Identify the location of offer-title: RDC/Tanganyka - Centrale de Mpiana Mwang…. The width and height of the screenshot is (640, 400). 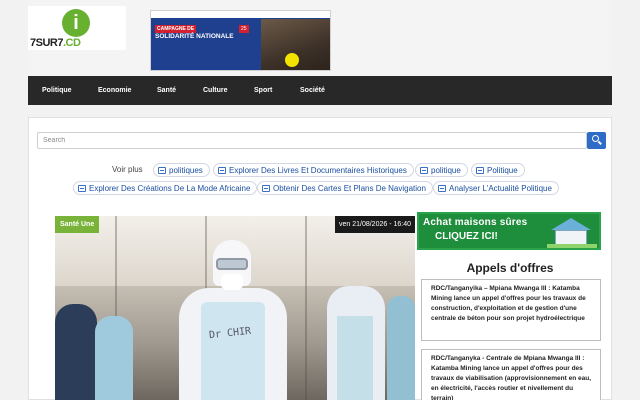
(511, 377).